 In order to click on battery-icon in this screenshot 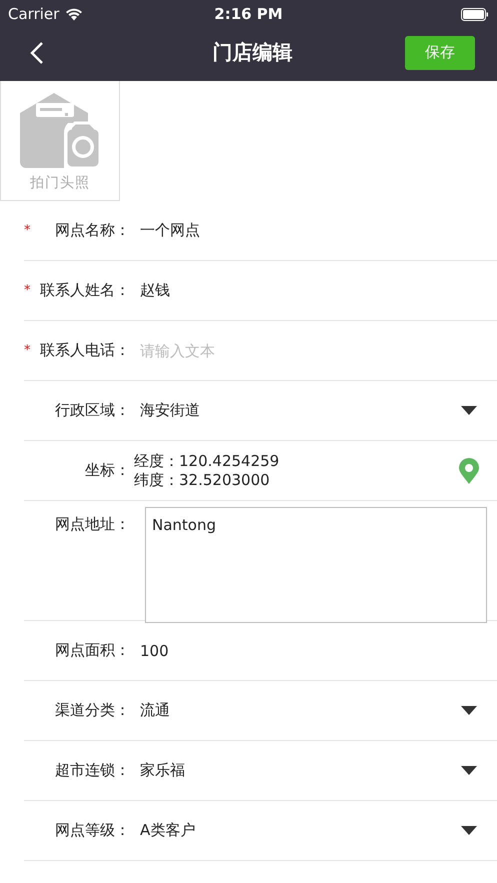, I will do `click(474, 14)`.